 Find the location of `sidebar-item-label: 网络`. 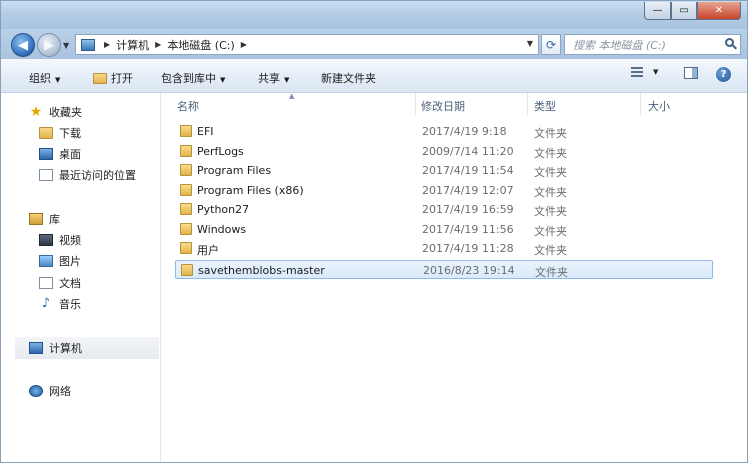

sidebar-item-label: 网络 is located at coordinates (60, 391).